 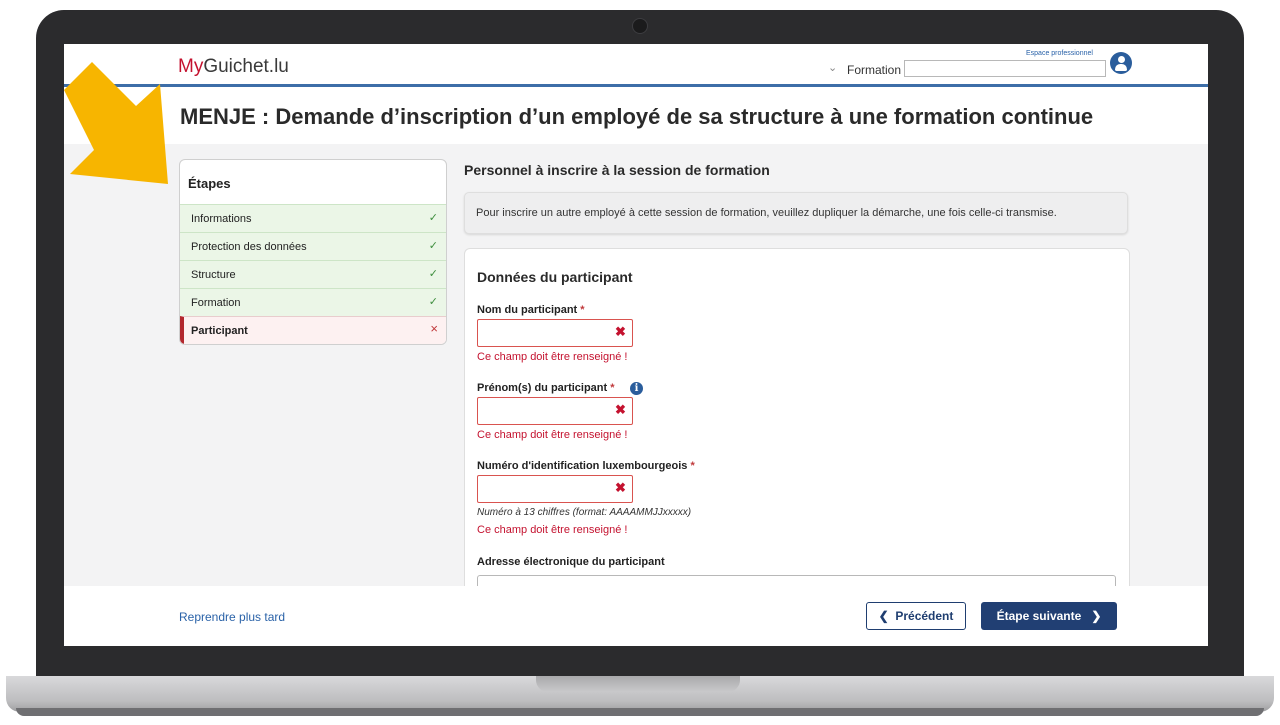 I want to click on reprendre-plus-tard-link: Reprendre plus tard, so click(x=232, y=617).